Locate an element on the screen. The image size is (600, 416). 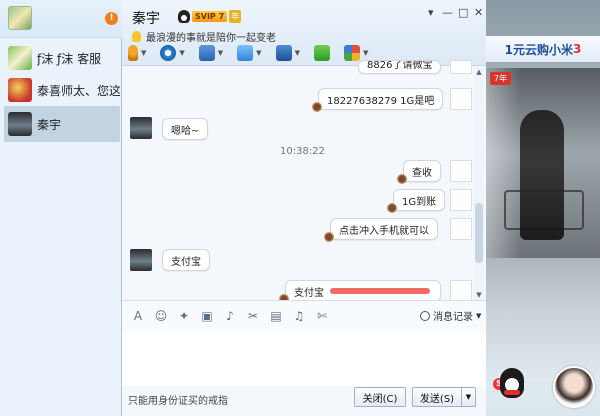
notification-badge: ! is located at coordinates (111, 18).